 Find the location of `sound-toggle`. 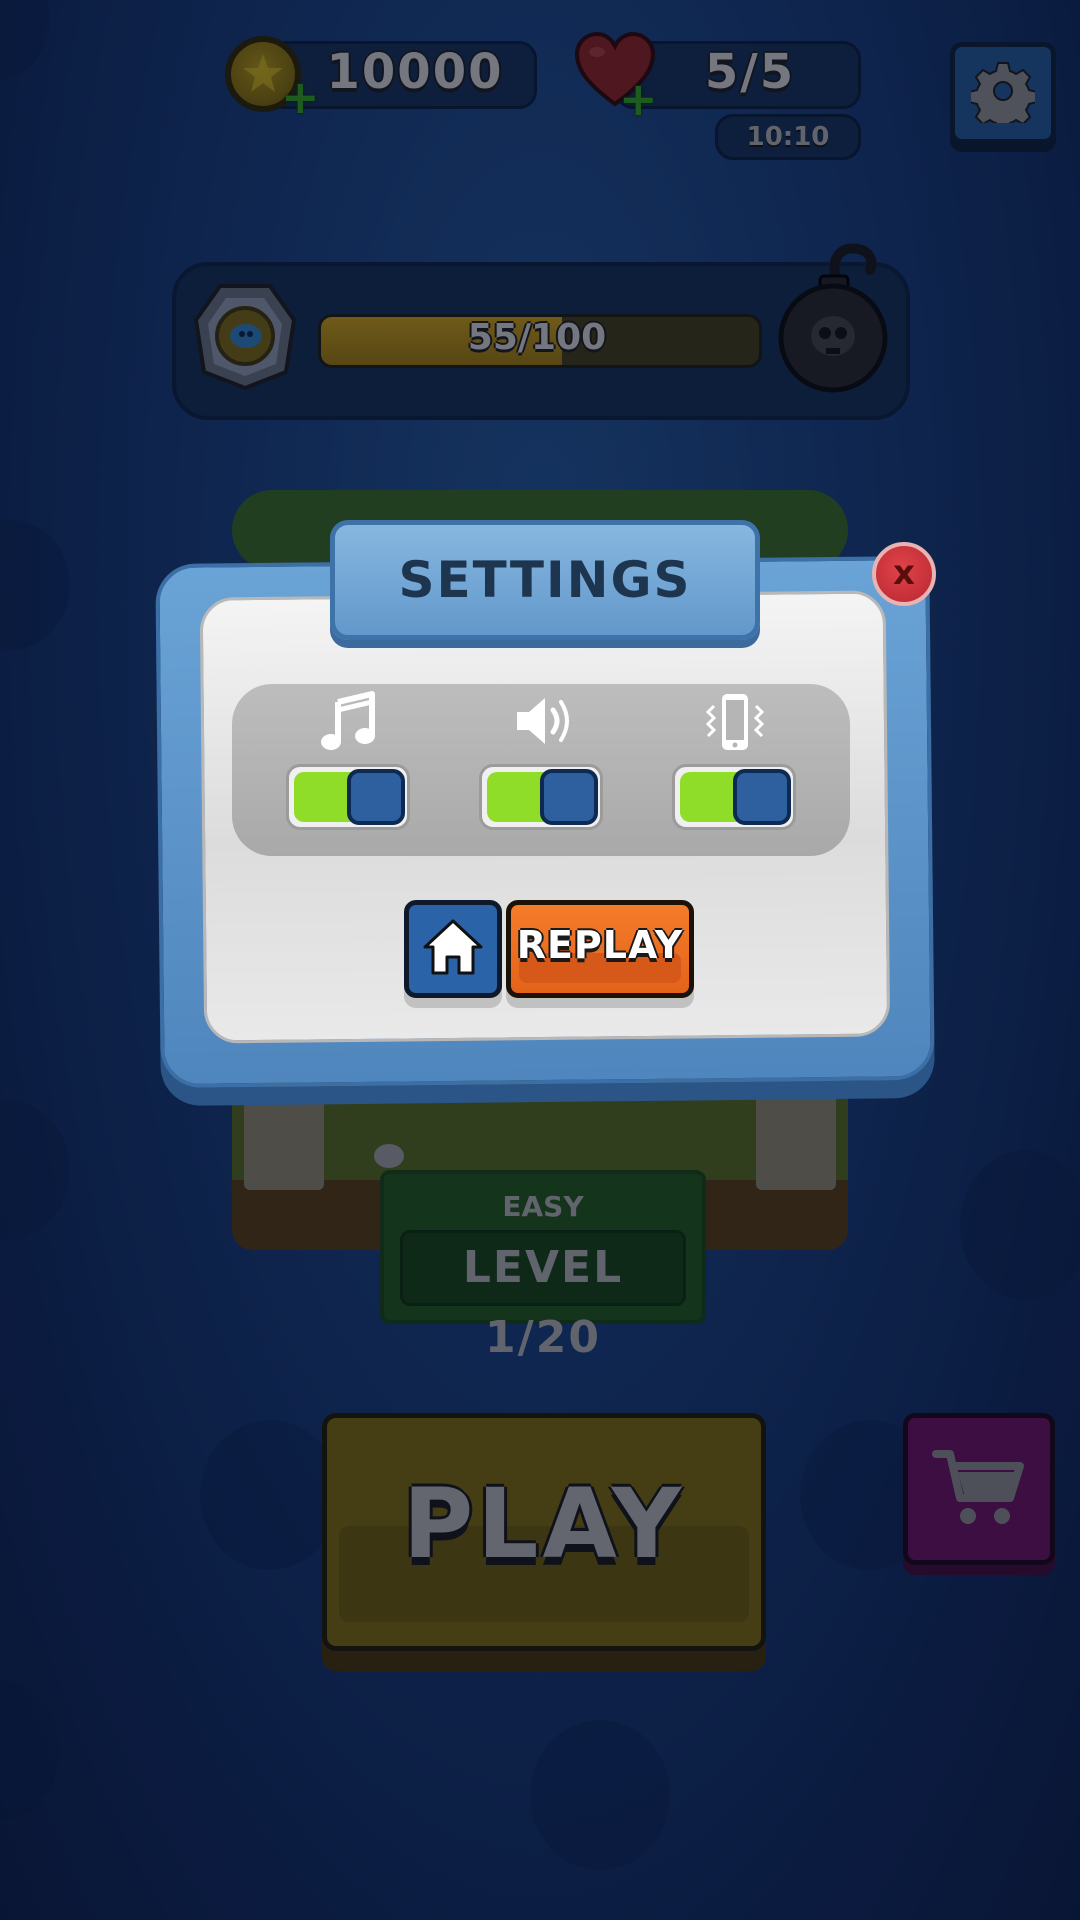

sound-toggle is located at coordinates (541, 797).